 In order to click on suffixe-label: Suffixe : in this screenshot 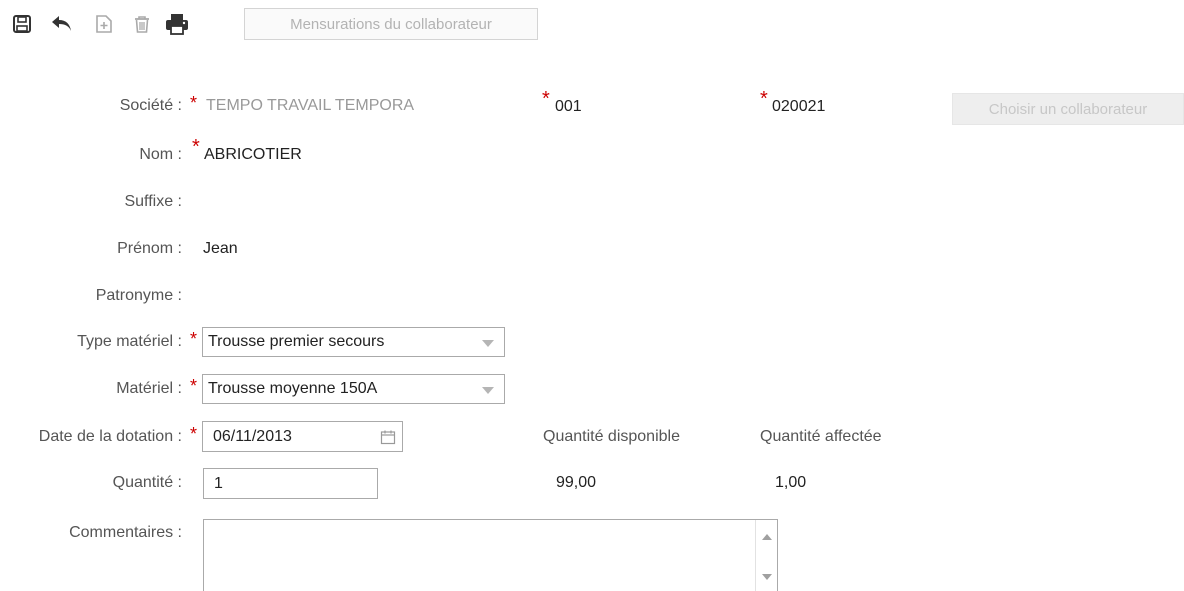, I will do `click(153, 201)`.